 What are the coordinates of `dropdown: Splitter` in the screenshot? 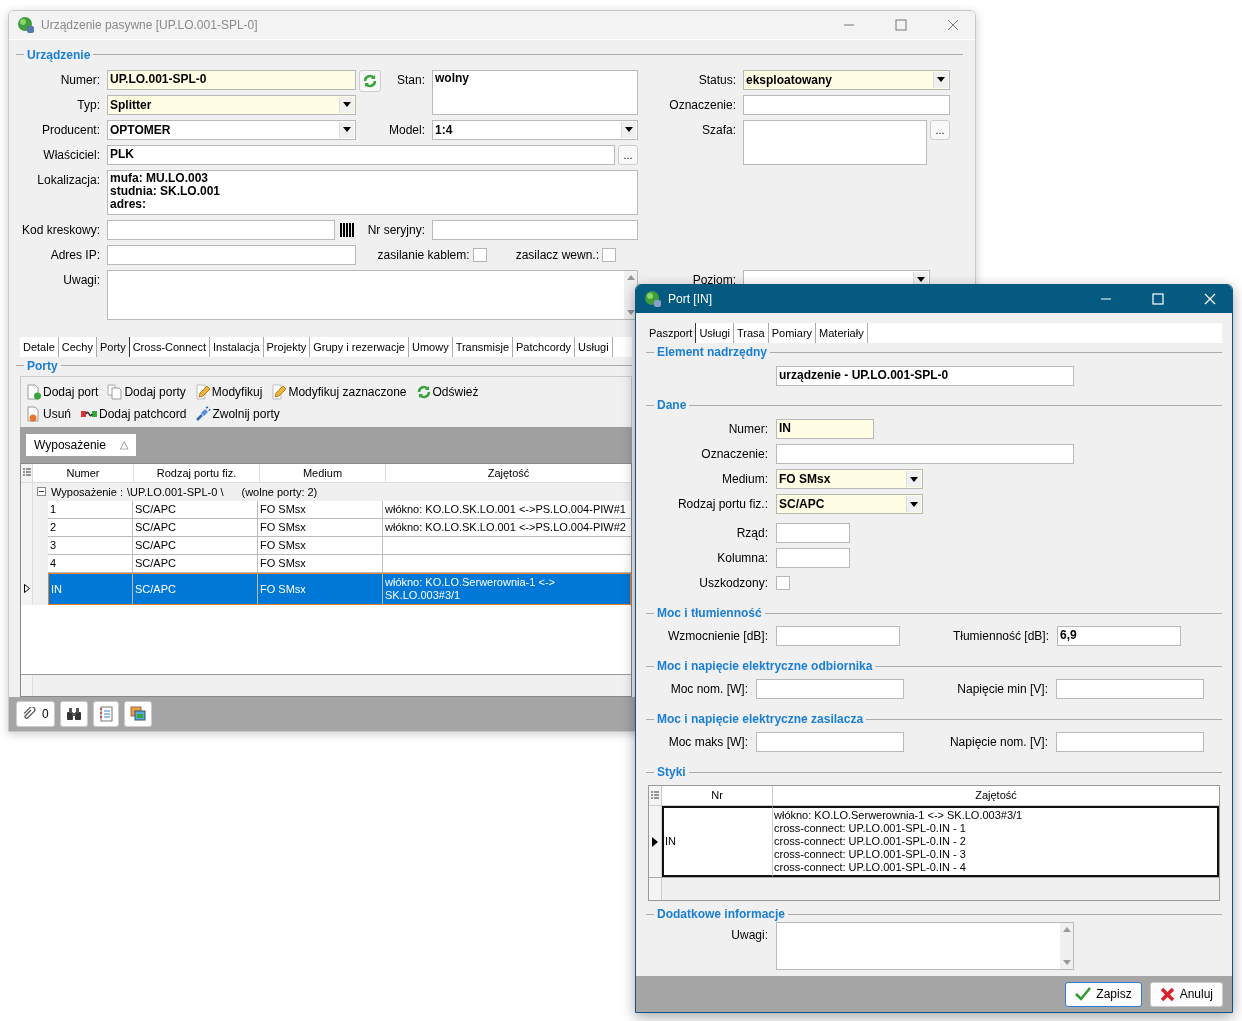 It's located at (231, 104).